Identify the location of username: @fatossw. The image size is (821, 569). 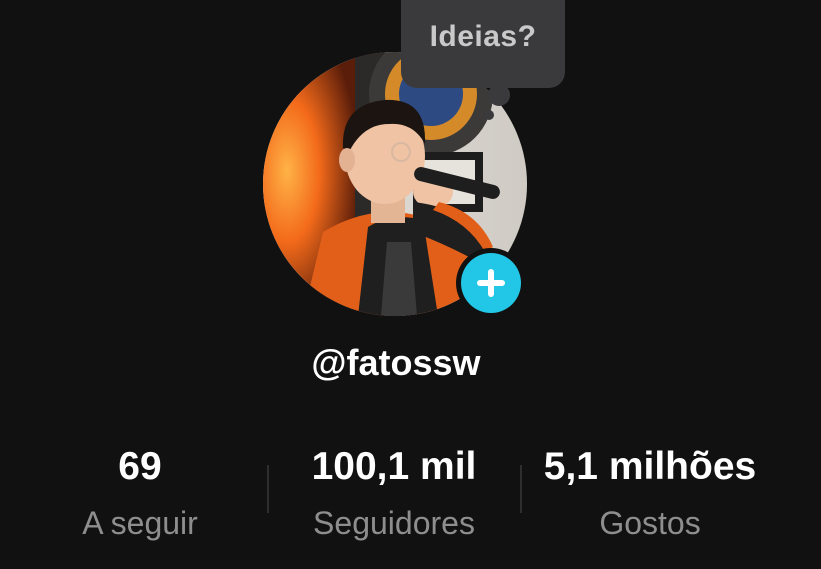
(396, 363).